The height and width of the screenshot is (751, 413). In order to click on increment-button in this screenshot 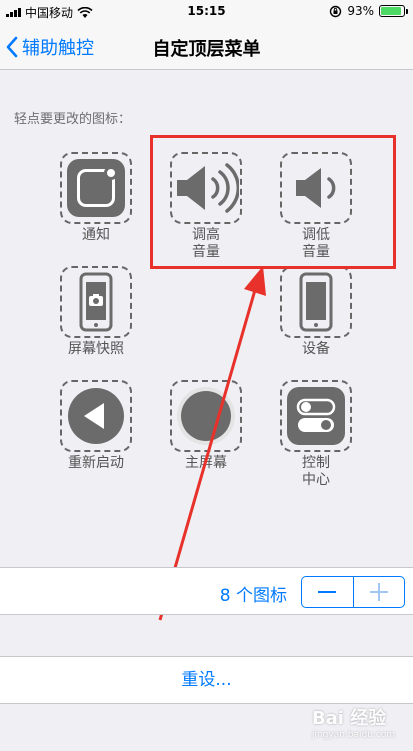, I will do `click(378, 592)`.